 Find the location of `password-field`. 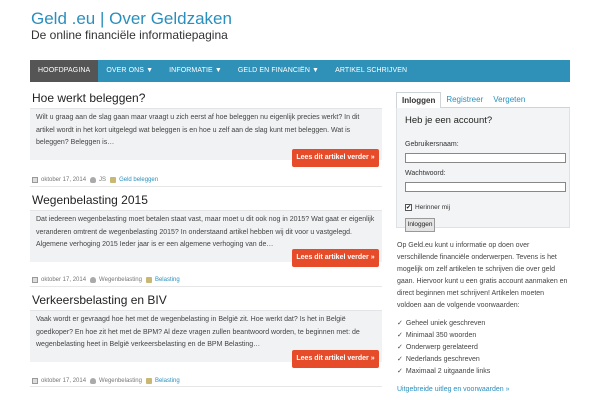

password-field is located at coordinates (485, 187).